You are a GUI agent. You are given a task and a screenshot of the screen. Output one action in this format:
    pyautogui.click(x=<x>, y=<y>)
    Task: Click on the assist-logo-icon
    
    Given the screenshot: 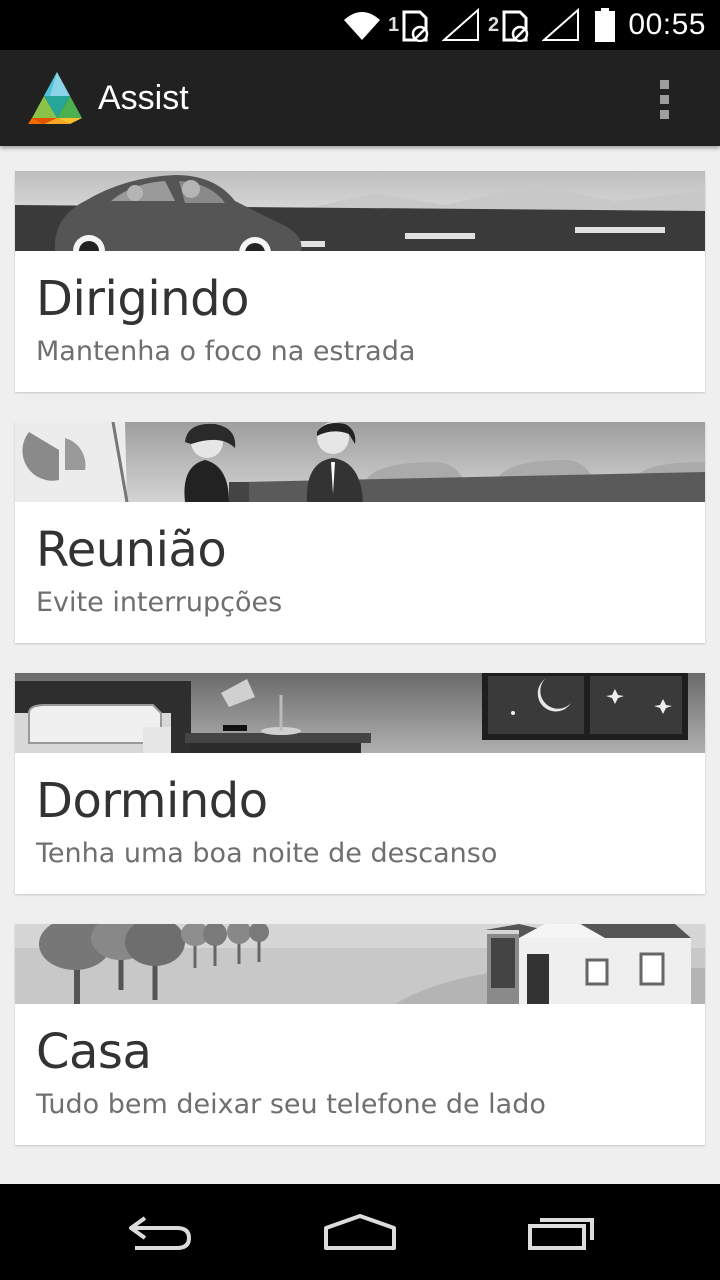 What is the action you would take?
    pyautogui.click(x=57, y=98)
    